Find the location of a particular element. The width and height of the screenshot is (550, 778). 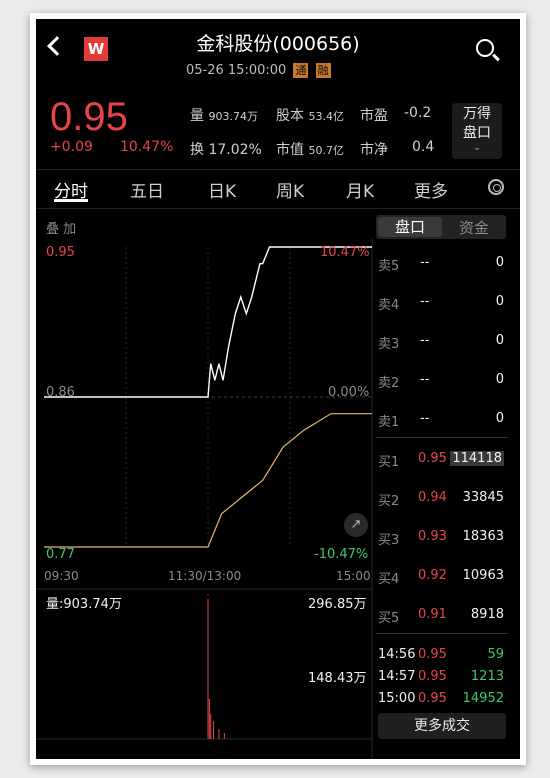

bid-label: 买3 is located at coordinates (389, 540).